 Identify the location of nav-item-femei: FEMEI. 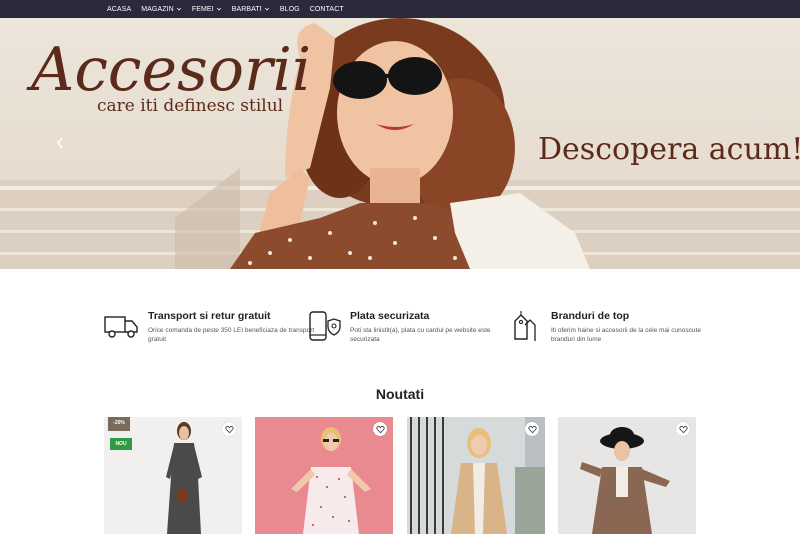
(207, 9).